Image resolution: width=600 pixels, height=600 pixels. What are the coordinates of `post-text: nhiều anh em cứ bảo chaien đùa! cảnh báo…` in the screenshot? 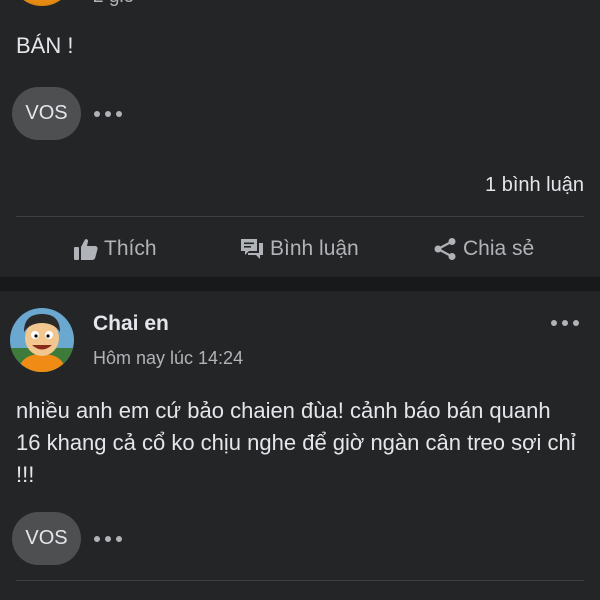 It's located at (299, 442).